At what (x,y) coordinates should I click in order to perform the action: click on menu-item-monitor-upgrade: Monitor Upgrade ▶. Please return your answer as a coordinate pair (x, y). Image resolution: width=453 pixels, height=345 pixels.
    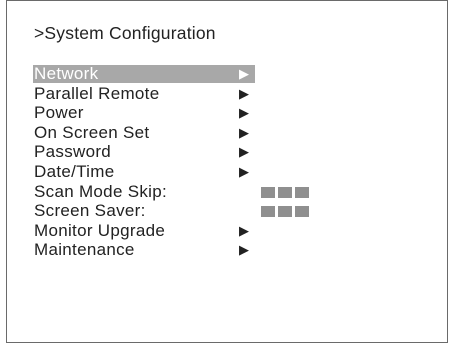
    Looking at the image, I should click on (148, 231).